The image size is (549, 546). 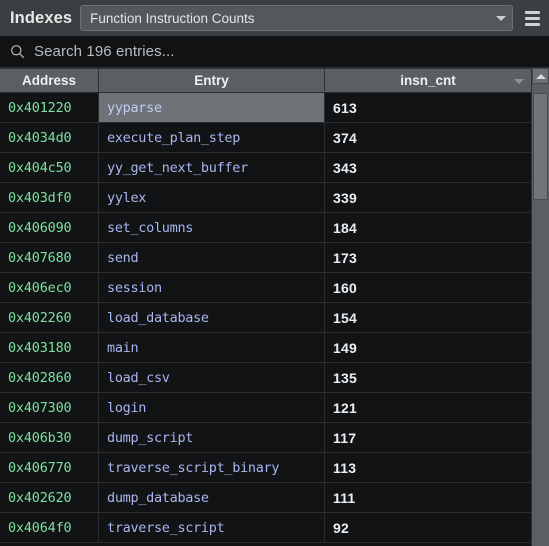 I want to click on cell-address: 0x404c50, so click(x=49, y=167).